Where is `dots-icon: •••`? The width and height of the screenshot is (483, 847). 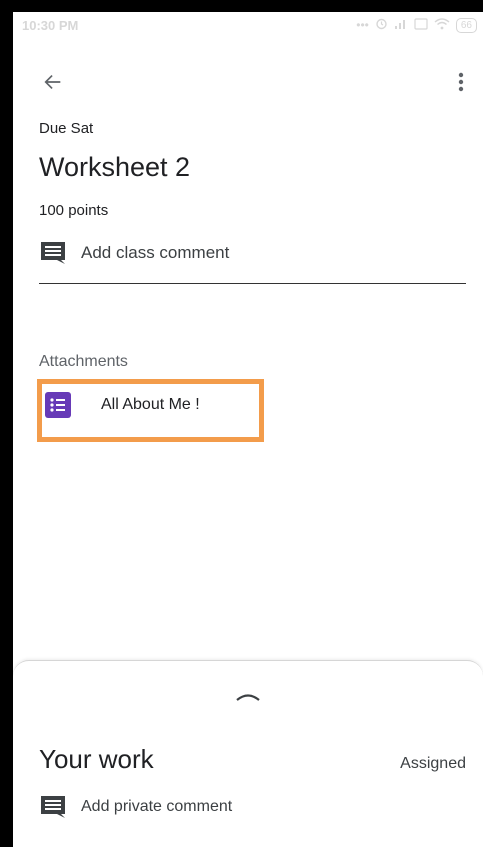
dots-icon: ••• is located at coordinates (362, 25).